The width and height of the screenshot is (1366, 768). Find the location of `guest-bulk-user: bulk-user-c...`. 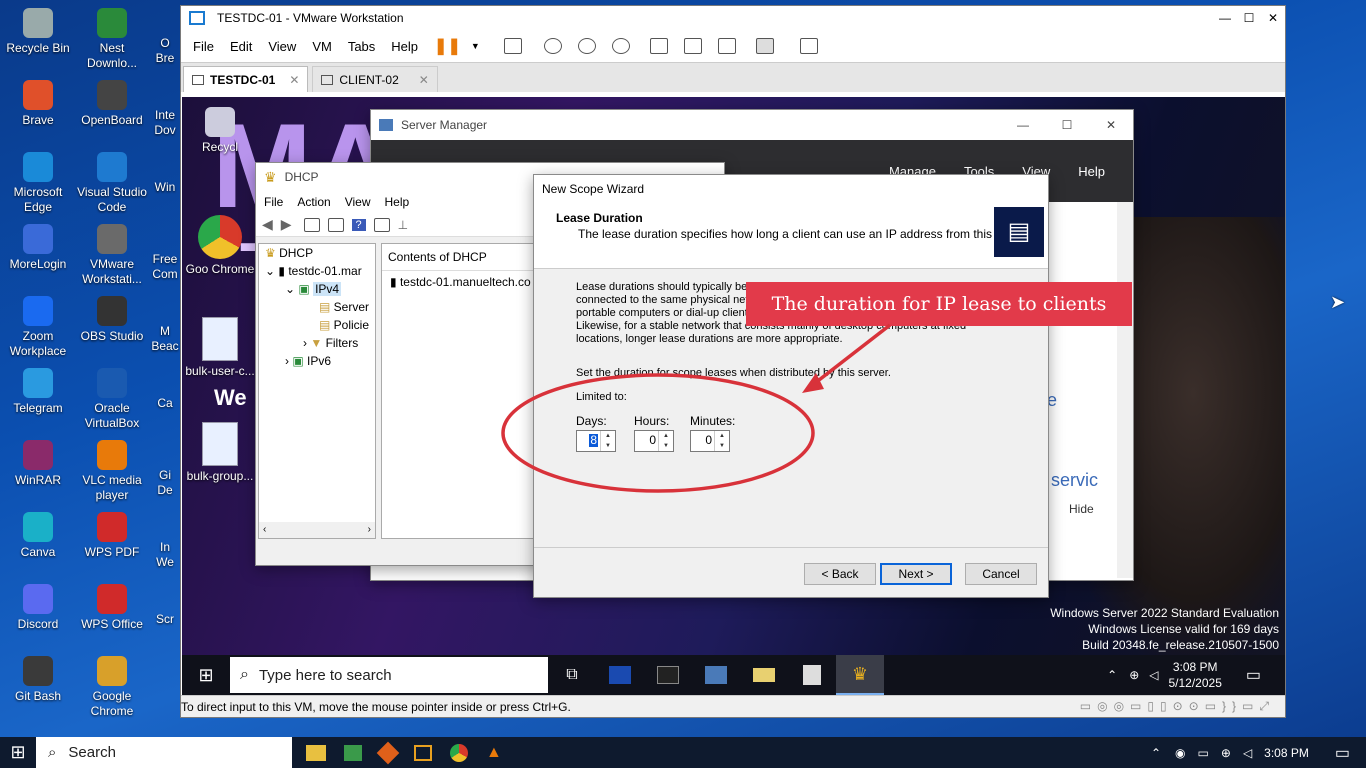

guest-bulk-user: bulk-user-c... is located at coordinates (220, 348).